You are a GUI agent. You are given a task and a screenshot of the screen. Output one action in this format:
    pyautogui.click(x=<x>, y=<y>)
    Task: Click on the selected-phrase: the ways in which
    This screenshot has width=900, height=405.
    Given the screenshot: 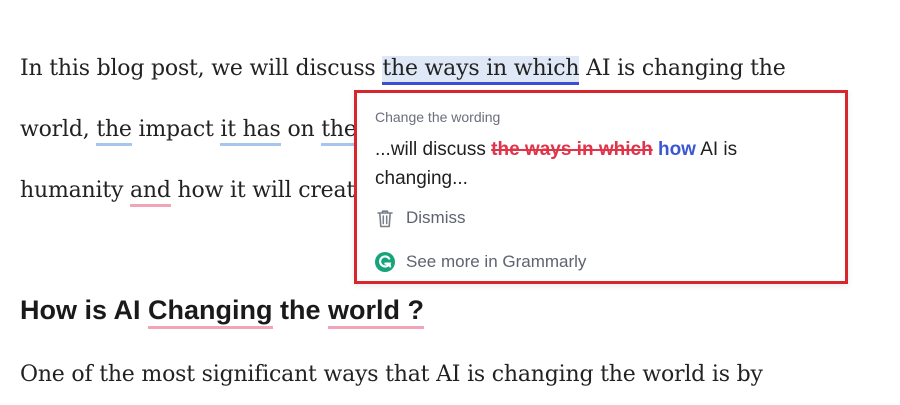 What is the action you would take?
    pyautogui.click(x=481, y=70)
    